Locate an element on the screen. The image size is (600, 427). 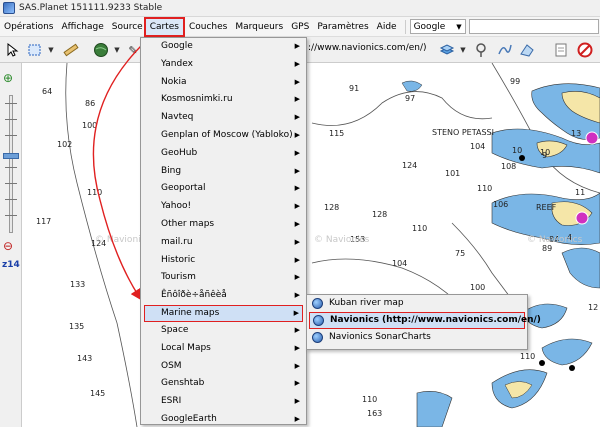
menu-marqueurs: Marqueurs is located at coordinates (259, 27).